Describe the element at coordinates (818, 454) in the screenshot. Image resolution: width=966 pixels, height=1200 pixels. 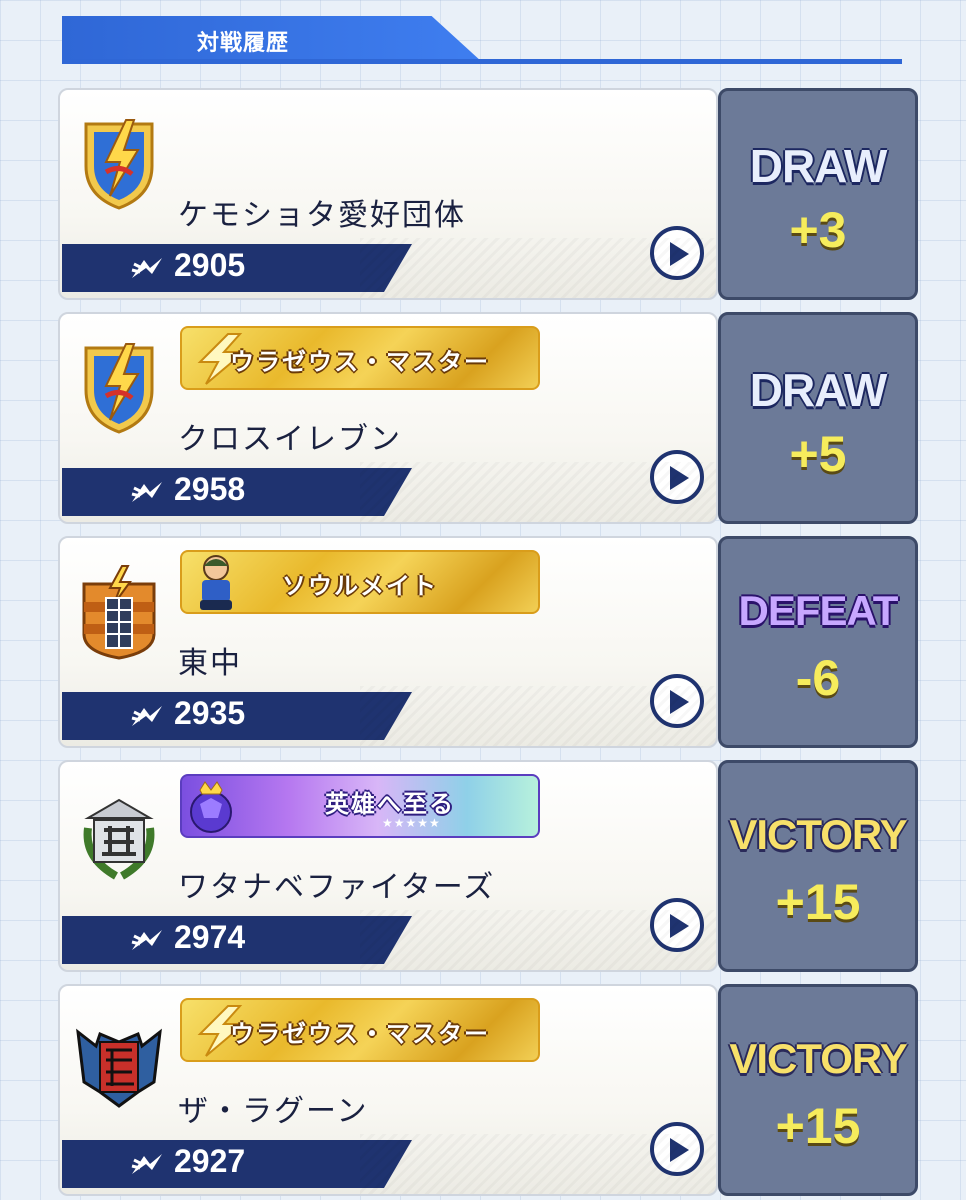
I see `result-points: +5` at that location.